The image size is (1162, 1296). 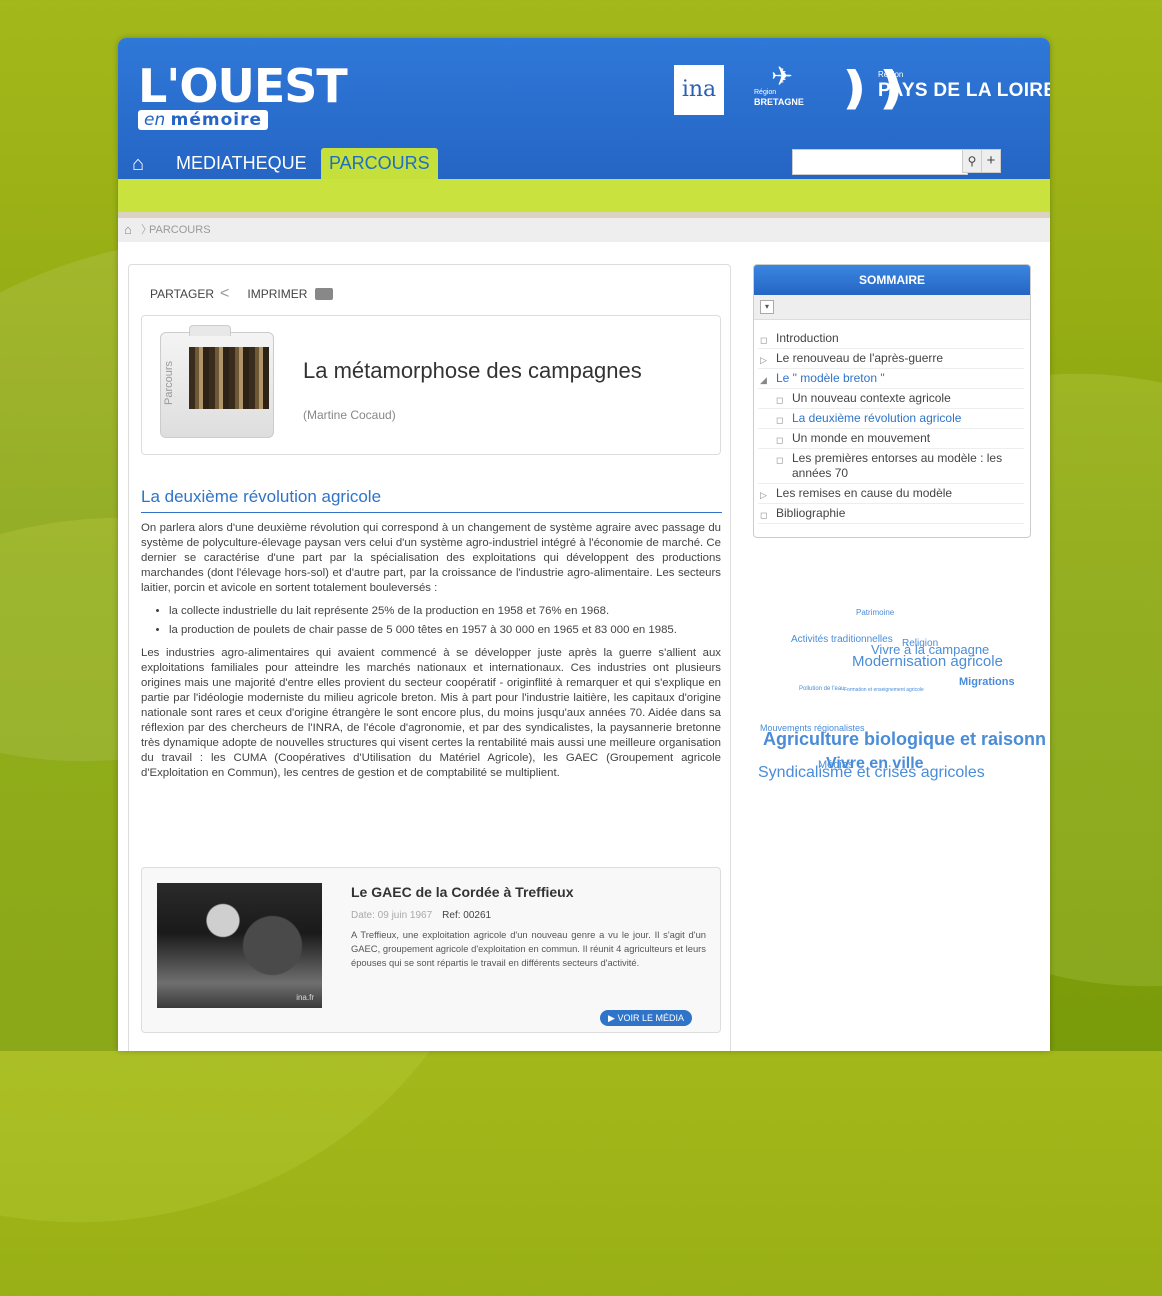 I want to click on printer-icon, so click(x=324, y=294).